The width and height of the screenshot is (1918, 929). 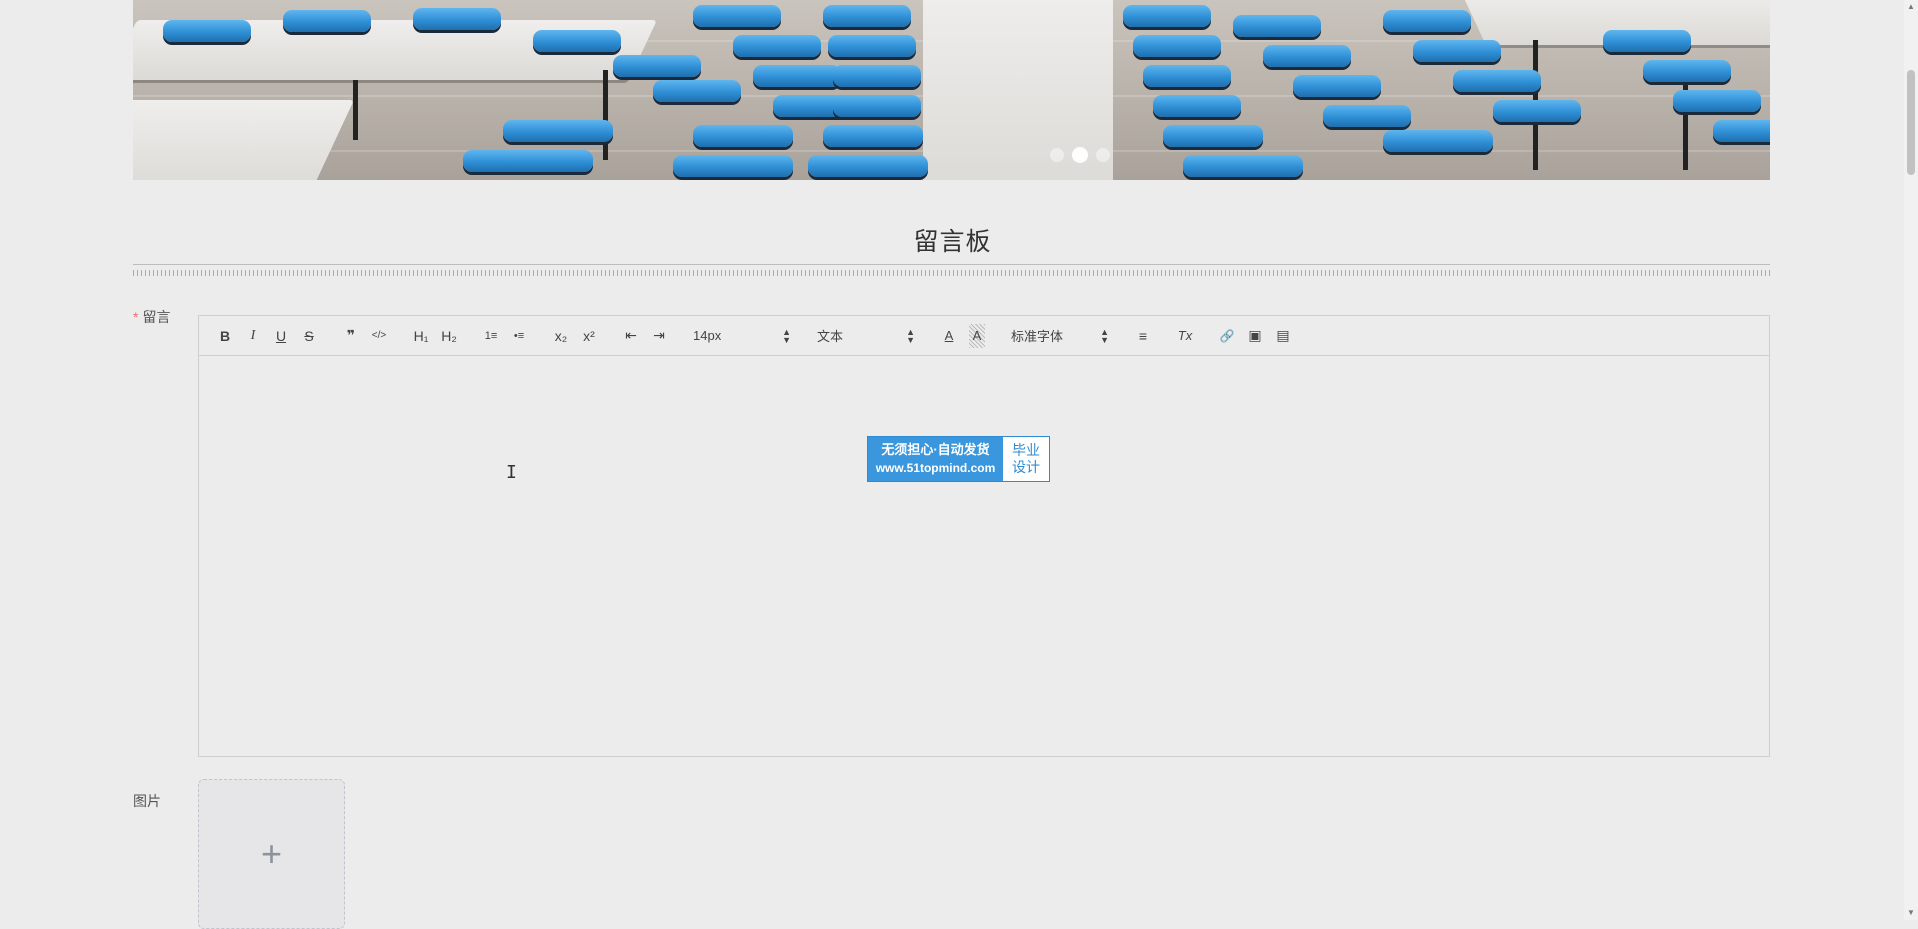 I want to click on font-size-select: 14px ▲ ▼, so click(x=742, y=336).